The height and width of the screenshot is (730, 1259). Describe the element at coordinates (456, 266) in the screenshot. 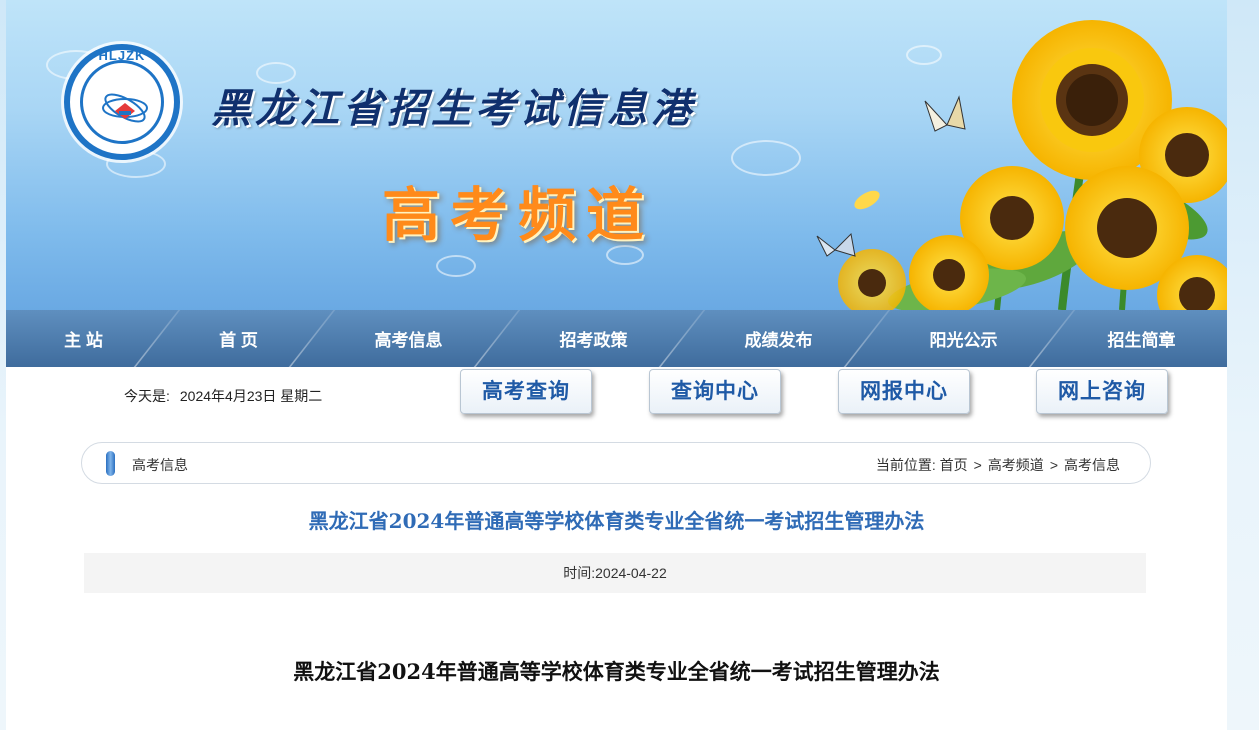

I see `cloud-decoration` at that location.